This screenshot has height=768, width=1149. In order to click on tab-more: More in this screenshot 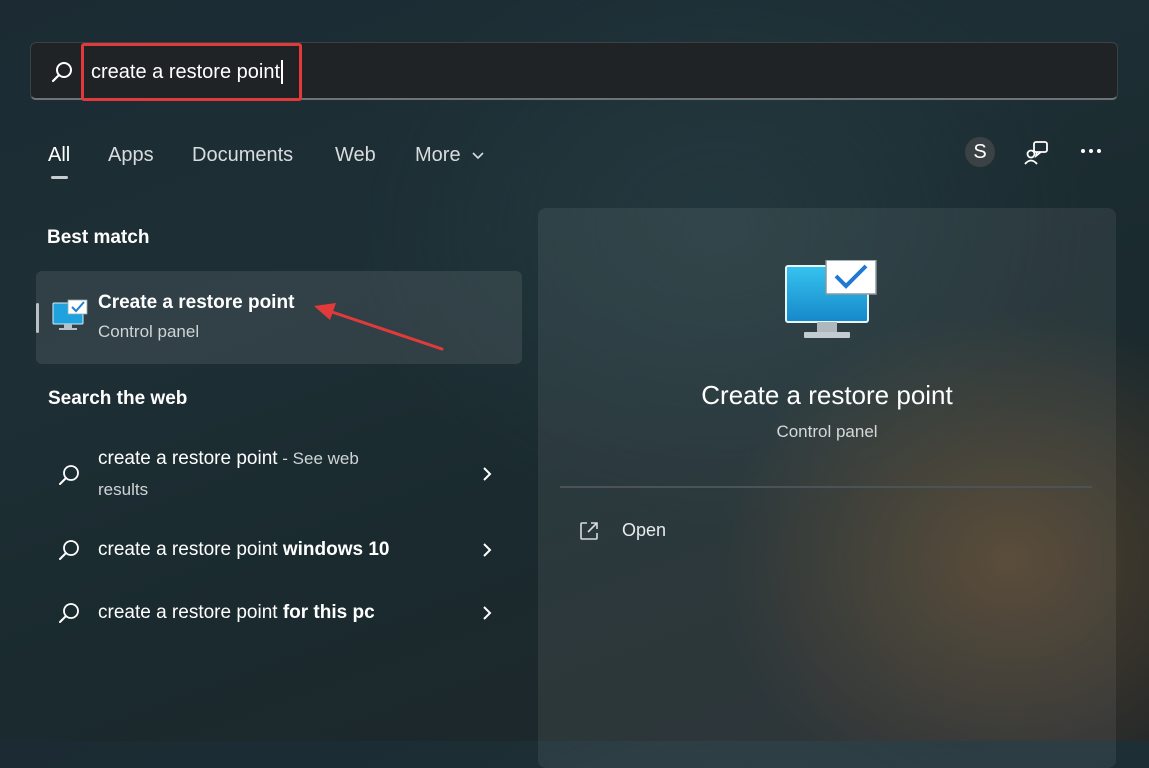, I will do `click(449, 155)`.